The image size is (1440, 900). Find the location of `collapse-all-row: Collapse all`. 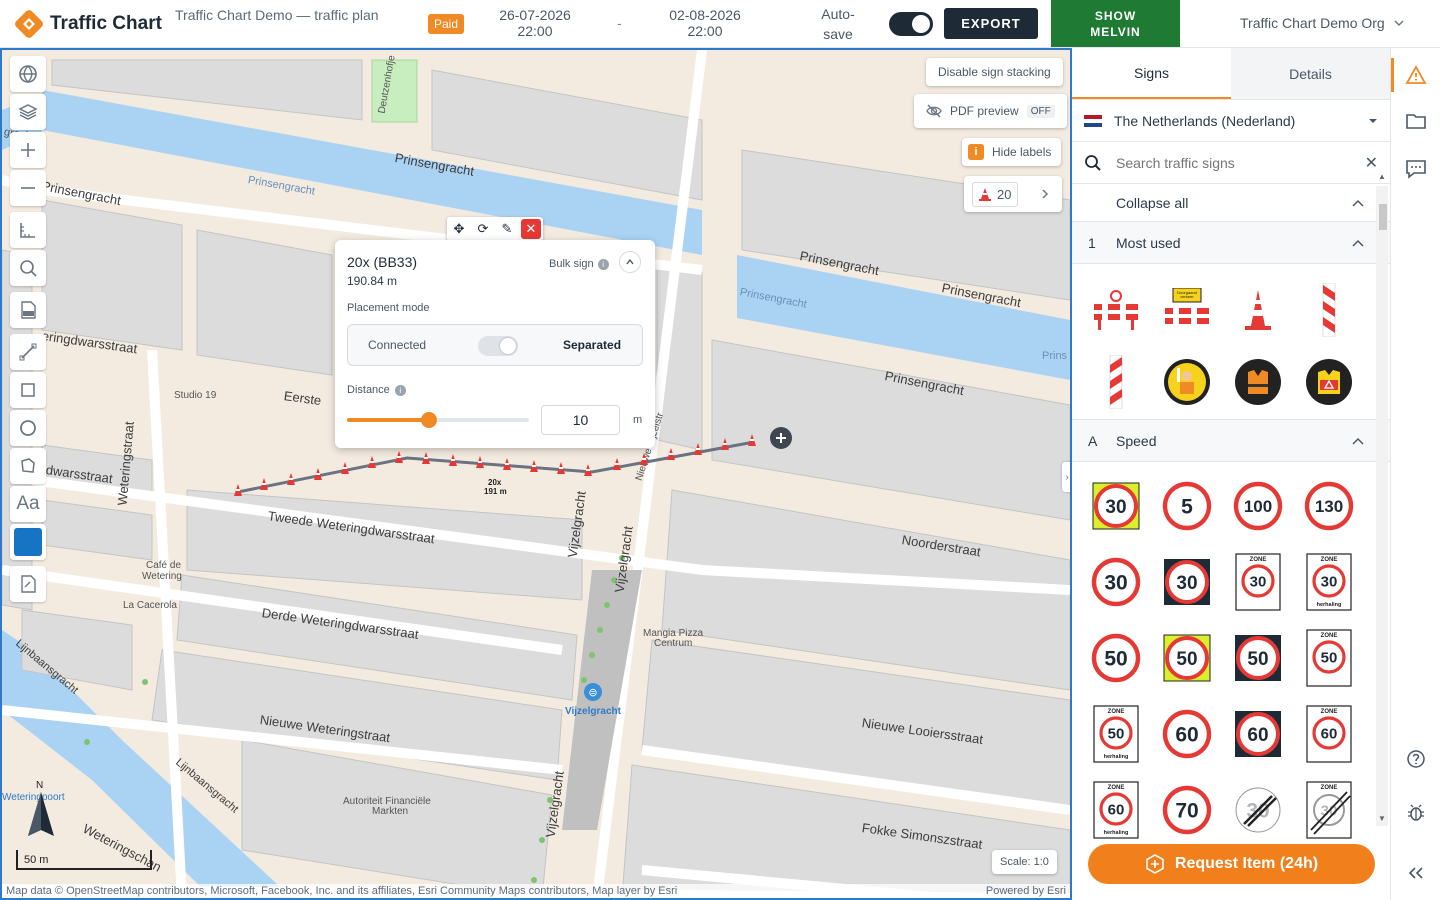

collapse-all-row: Collapse all is located at coordinates (1231, 203).